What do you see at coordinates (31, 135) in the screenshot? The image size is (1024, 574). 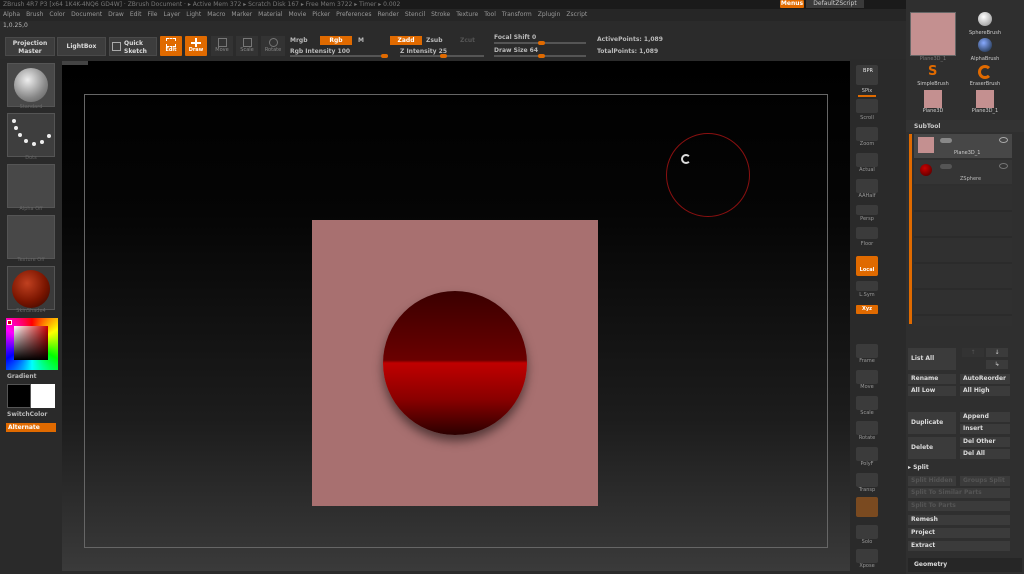 I see `stroke-thumbnail` at bounding box center [31, 135].